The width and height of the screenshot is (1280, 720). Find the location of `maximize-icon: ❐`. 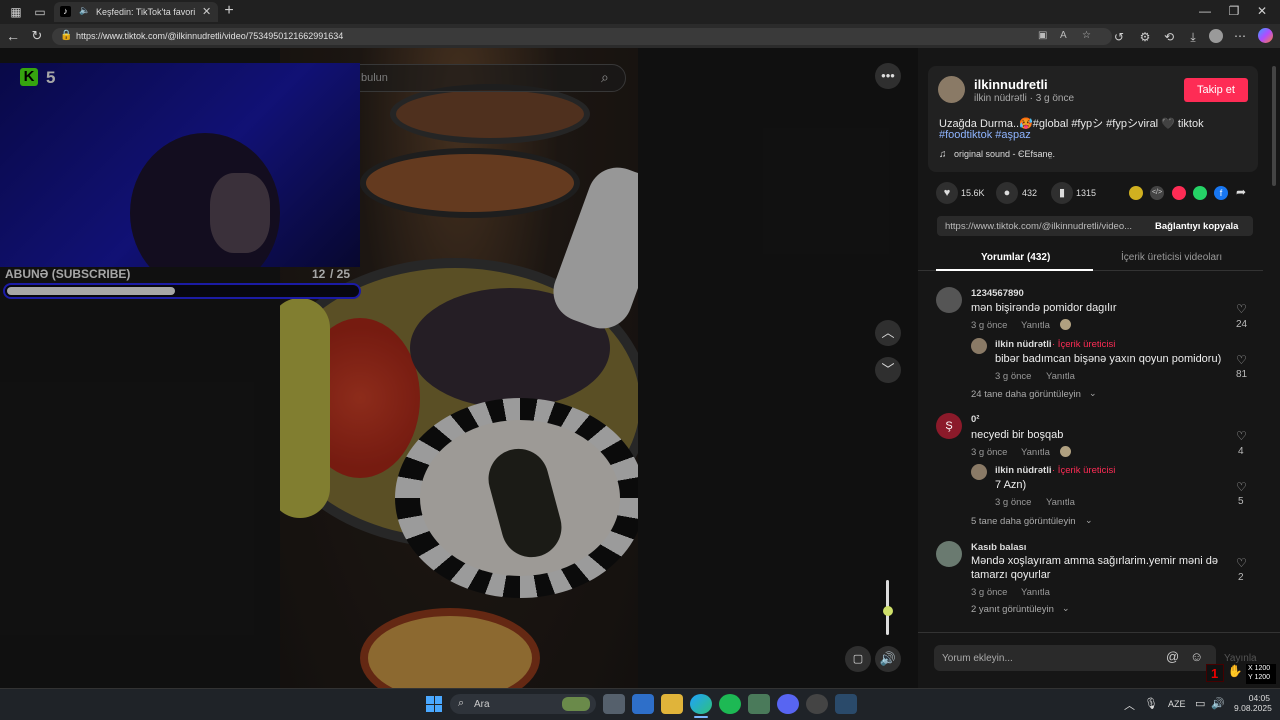

maximize-icon: ❐ is located at coordinates (1234, 11).